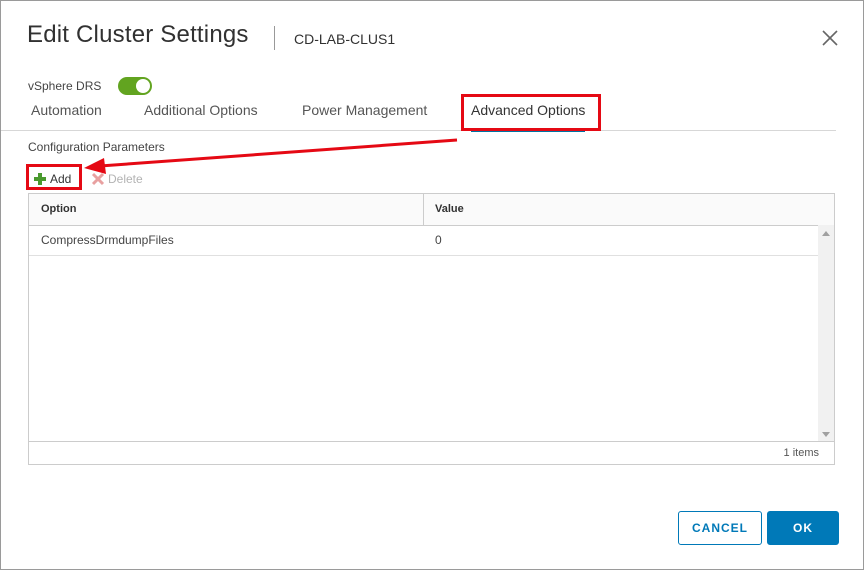 The image size is (864, 570). What do you see at coordinates (431, 452) in the screenshot?
I see `grid-footer: 1 items` at bounding box center [431, 452].